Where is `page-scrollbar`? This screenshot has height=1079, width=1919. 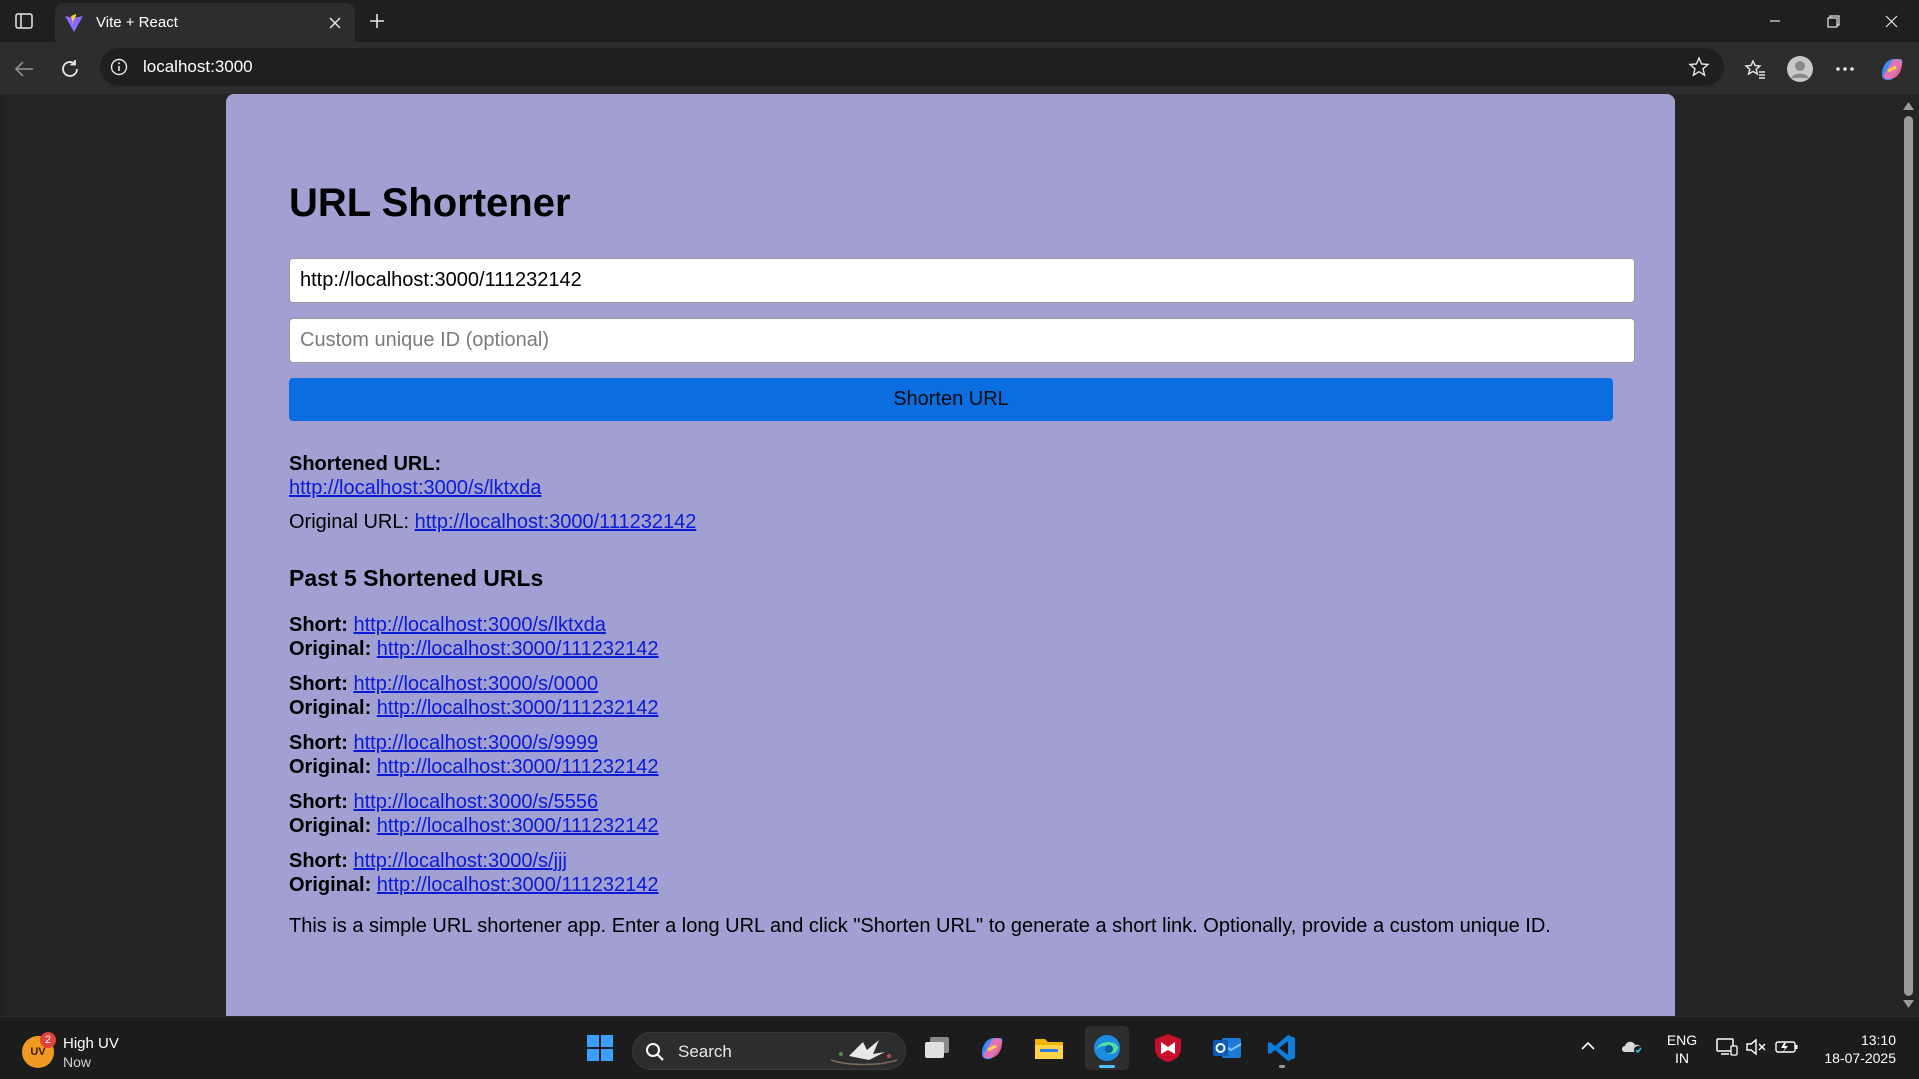
page-scrollbar is located at coordinates (1908, 555).